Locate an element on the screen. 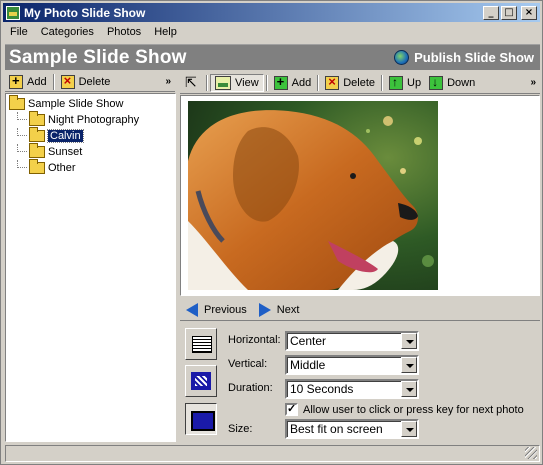  menu-file: File is located at coordinates (18, 32).